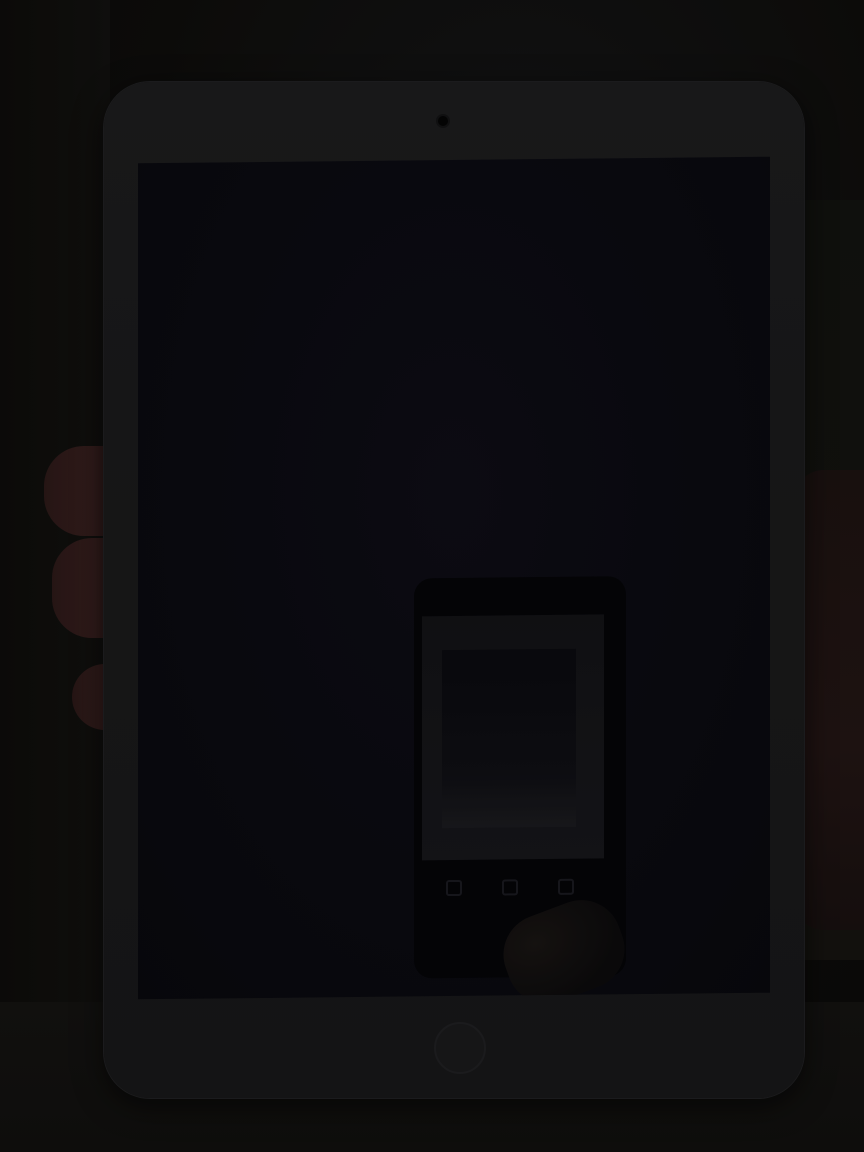 The width and height of the screenshot is (864, 1152). What do you see at coordinates (443, 121) in the screenshot?
I see `front-camera` at bounding box center [443, 121].